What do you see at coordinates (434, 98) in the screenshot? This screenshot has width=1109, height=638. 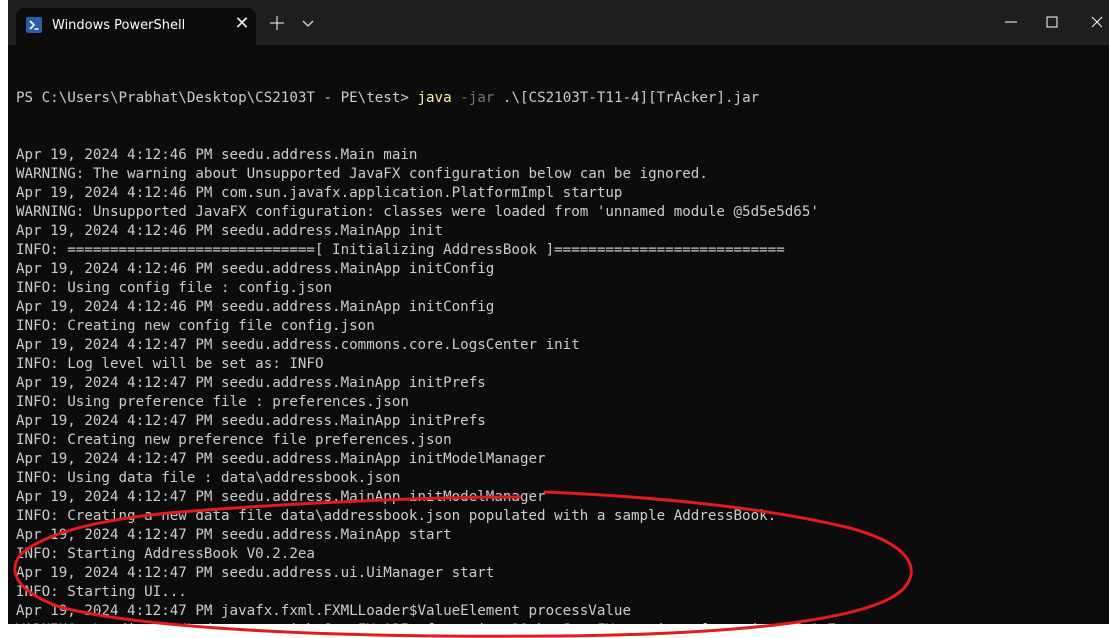 I see `command-name: java` at bounding box center [434, 98].